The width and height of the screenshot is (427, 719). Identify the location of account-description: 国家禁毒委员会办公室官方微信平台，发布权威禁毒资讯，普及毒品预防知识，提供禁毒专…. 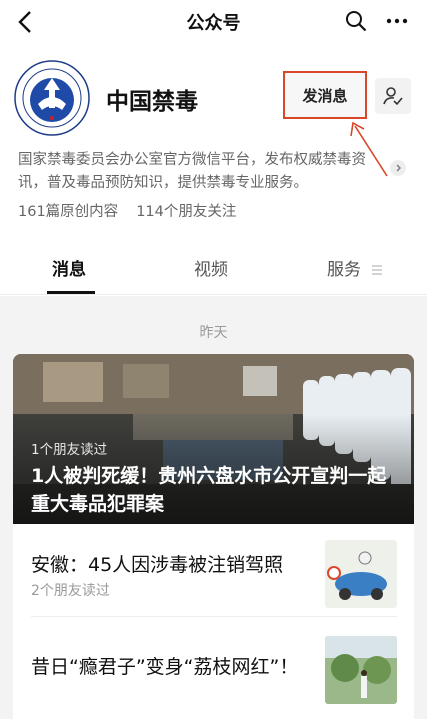
(192, 171).